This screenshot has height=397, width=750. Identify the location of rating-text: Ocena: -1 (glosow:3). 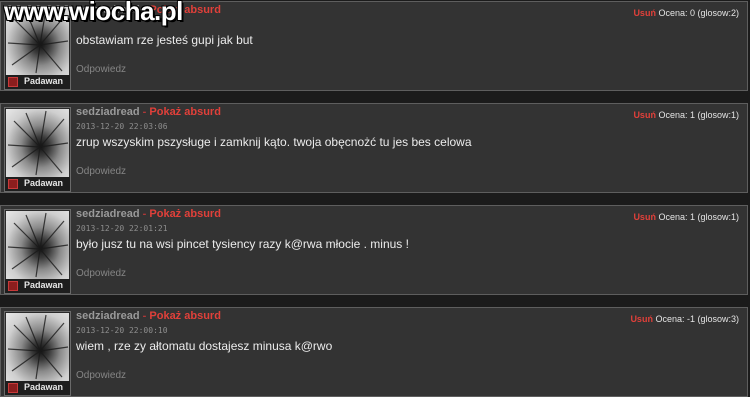
(697, 319).